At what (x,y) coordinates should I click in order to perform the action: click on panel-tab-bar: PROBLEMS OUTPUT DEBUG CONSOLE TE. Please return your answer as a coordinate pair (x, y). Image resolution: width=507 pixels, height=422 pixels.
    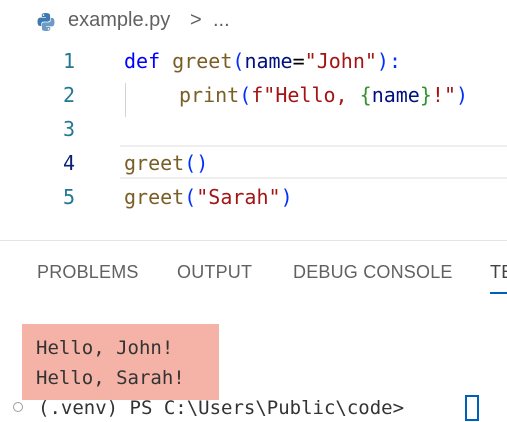
    Looking at the image, I should click on (253, 273).